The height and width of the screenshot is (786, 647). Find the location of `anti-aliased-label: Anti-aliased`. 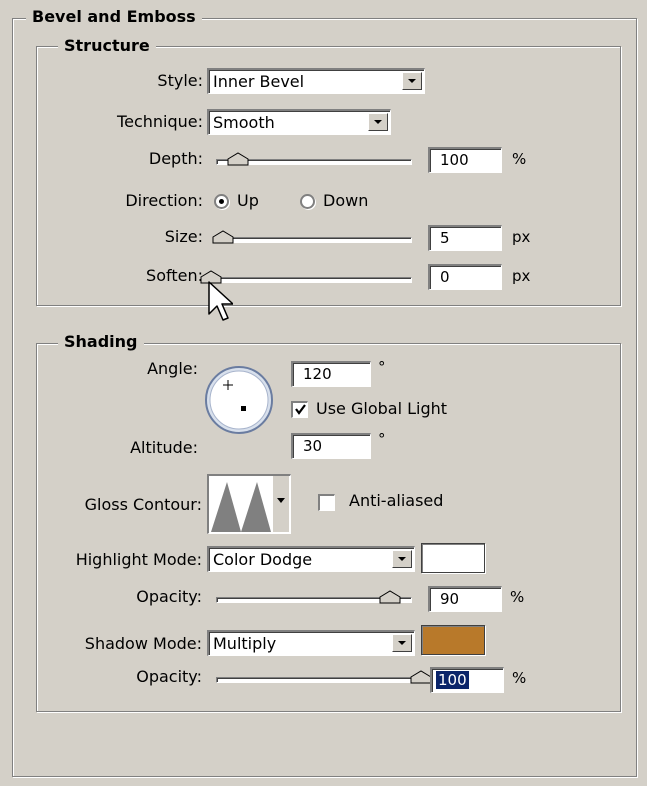

anti-aliased-label: Anti-aliased is located at coordinates (396, 501).